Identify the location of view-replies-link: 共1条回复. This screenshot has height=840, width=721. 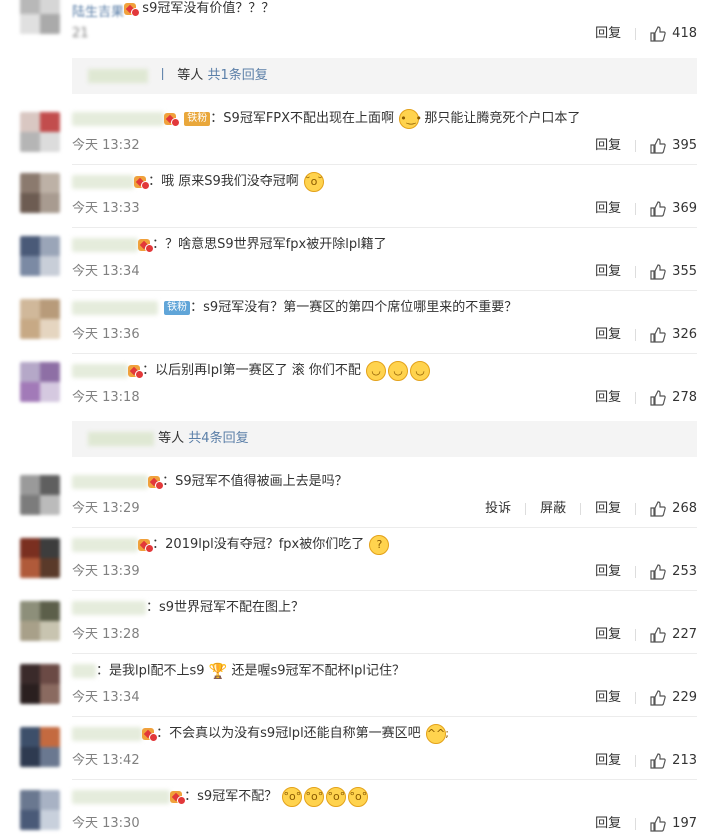
(237, 75).